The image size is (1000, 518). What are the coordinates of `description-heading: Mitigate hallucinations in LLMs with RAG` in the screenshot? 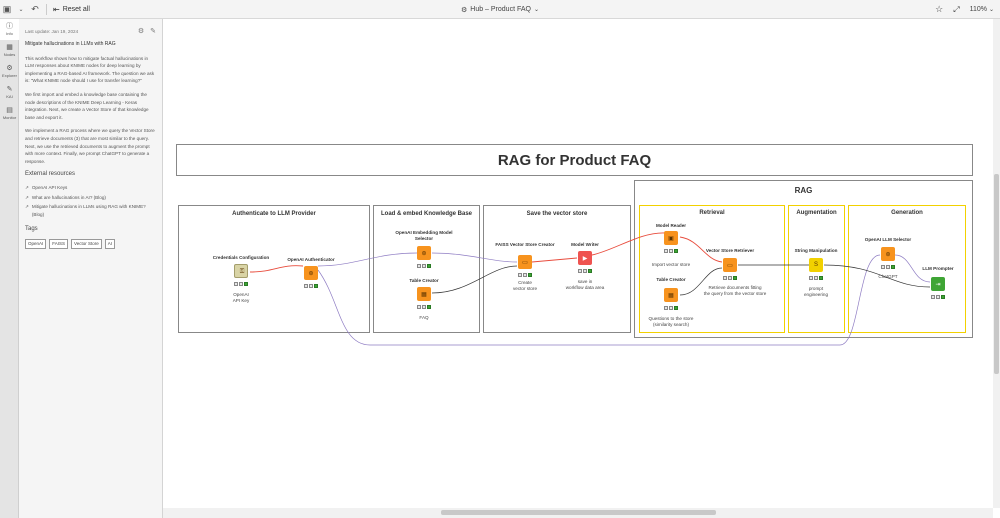 It's located at (70, 44).